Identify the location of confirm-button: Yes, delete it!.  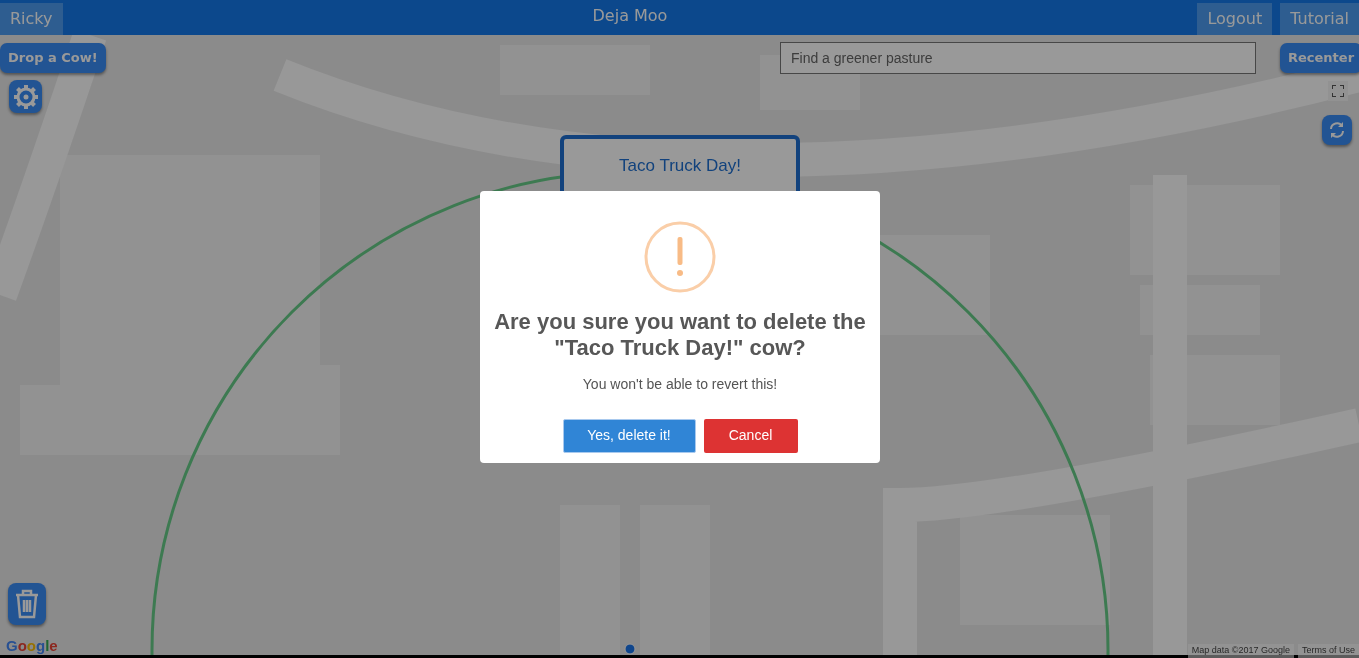
(629, 435).